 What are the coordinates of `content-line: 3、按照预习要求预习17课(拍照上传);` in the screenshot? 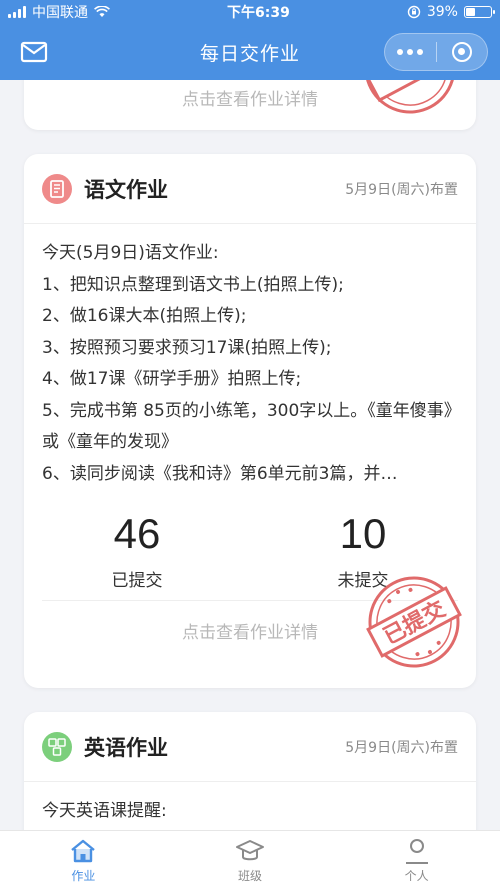 It's located at (187, 347).